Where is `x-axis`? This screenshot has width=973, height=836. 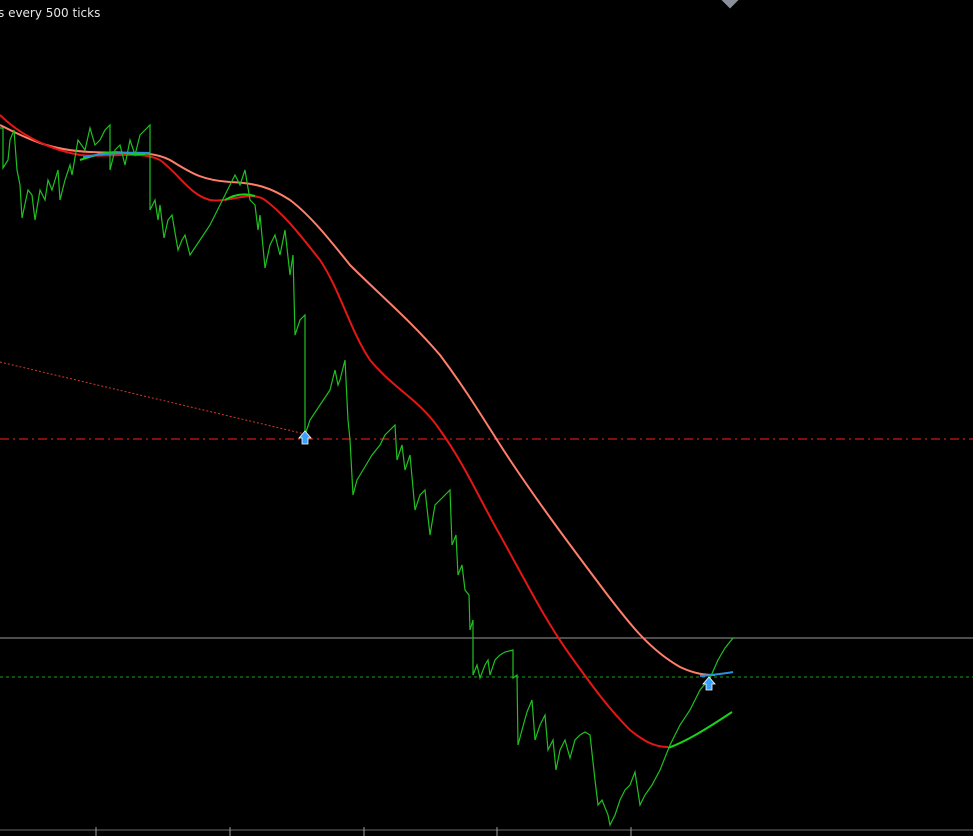
x-axis is located at coordinates (486, 831).